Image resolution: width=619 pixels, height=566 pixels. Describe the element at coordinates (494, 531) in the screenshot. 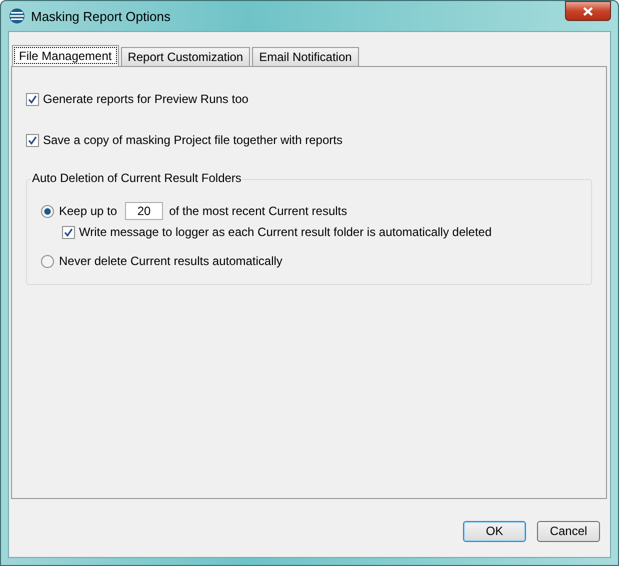

I see `ok-button: OK` at that location.